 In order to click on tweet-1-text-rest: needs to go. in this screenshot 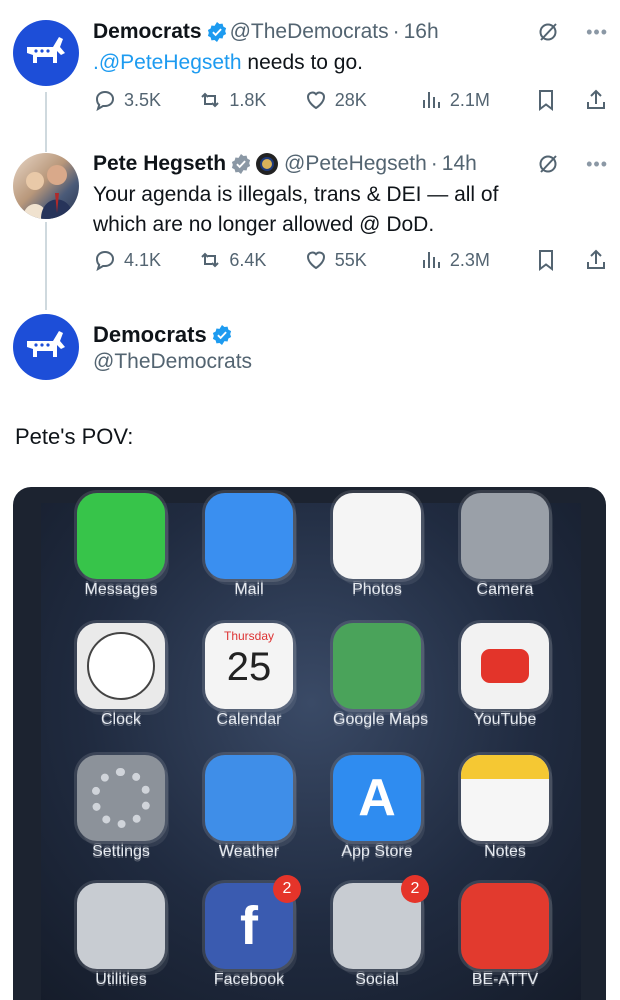, I will do `click(302, 62)`.